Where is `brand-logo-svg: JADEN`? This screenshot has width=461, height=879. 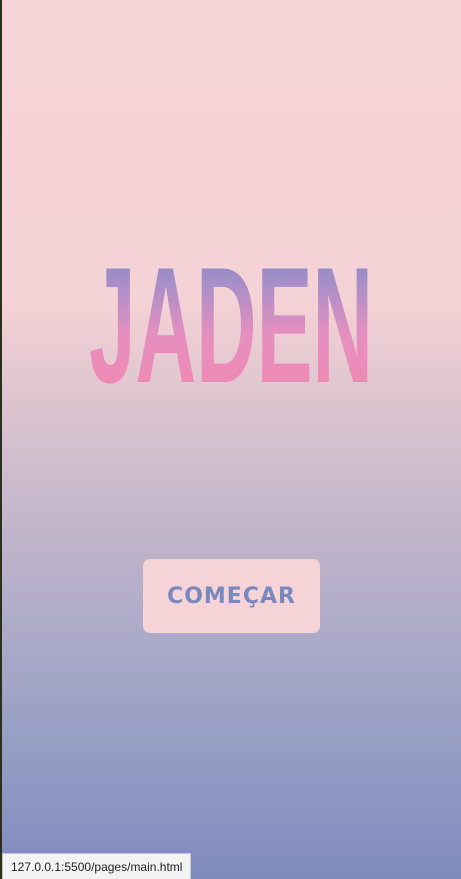 brand-logo-svg: JADEN is located at coordinates (231, 312).